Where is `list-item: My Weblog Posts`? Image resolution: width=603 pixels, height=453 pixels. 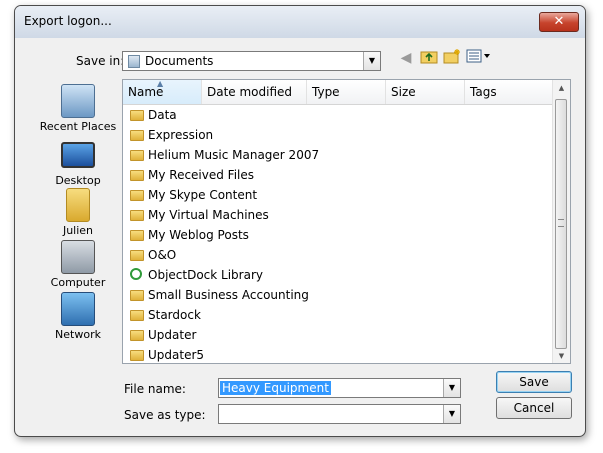 list-item: My Weblog Posts is located at coordinates (188, 235).